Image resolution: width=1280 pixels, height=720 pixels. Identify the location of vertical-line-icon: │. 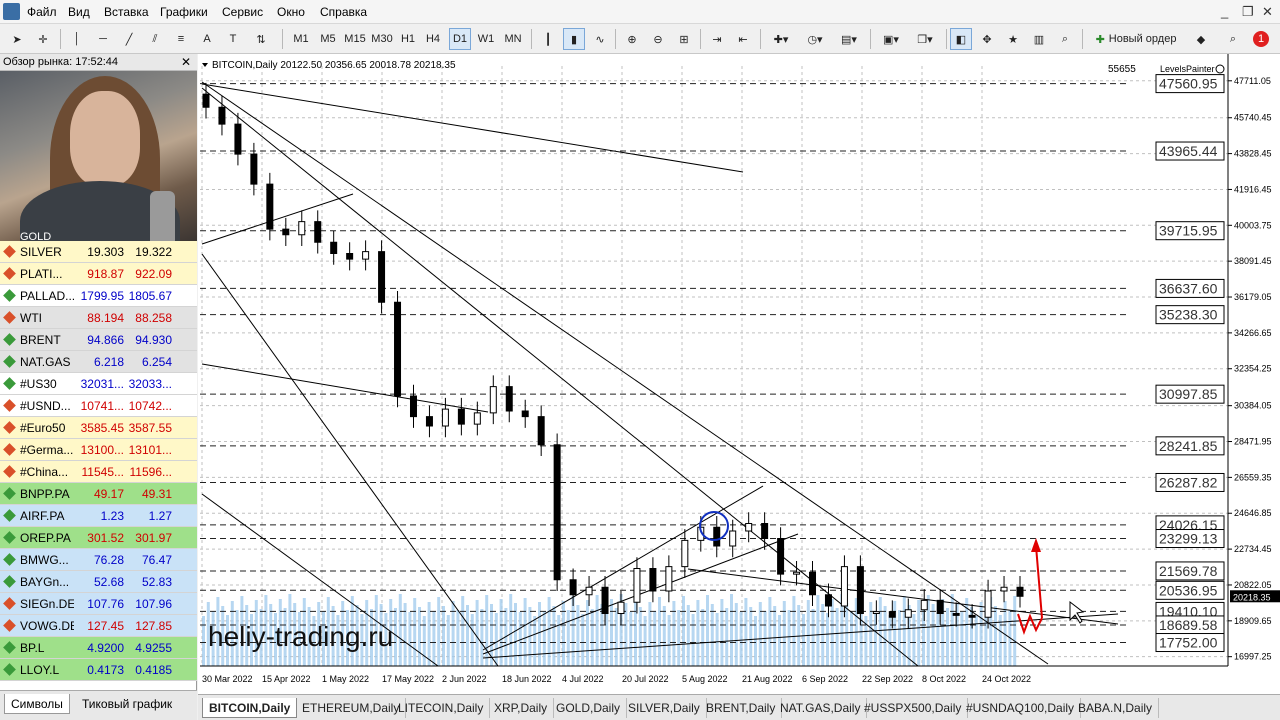
(77, 39).